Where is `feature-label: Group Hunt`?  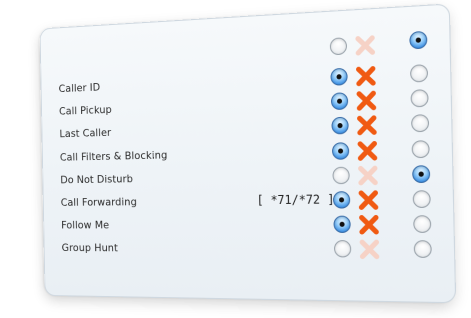 feature-label: Group Hunt is located at coordinates (90, 248).